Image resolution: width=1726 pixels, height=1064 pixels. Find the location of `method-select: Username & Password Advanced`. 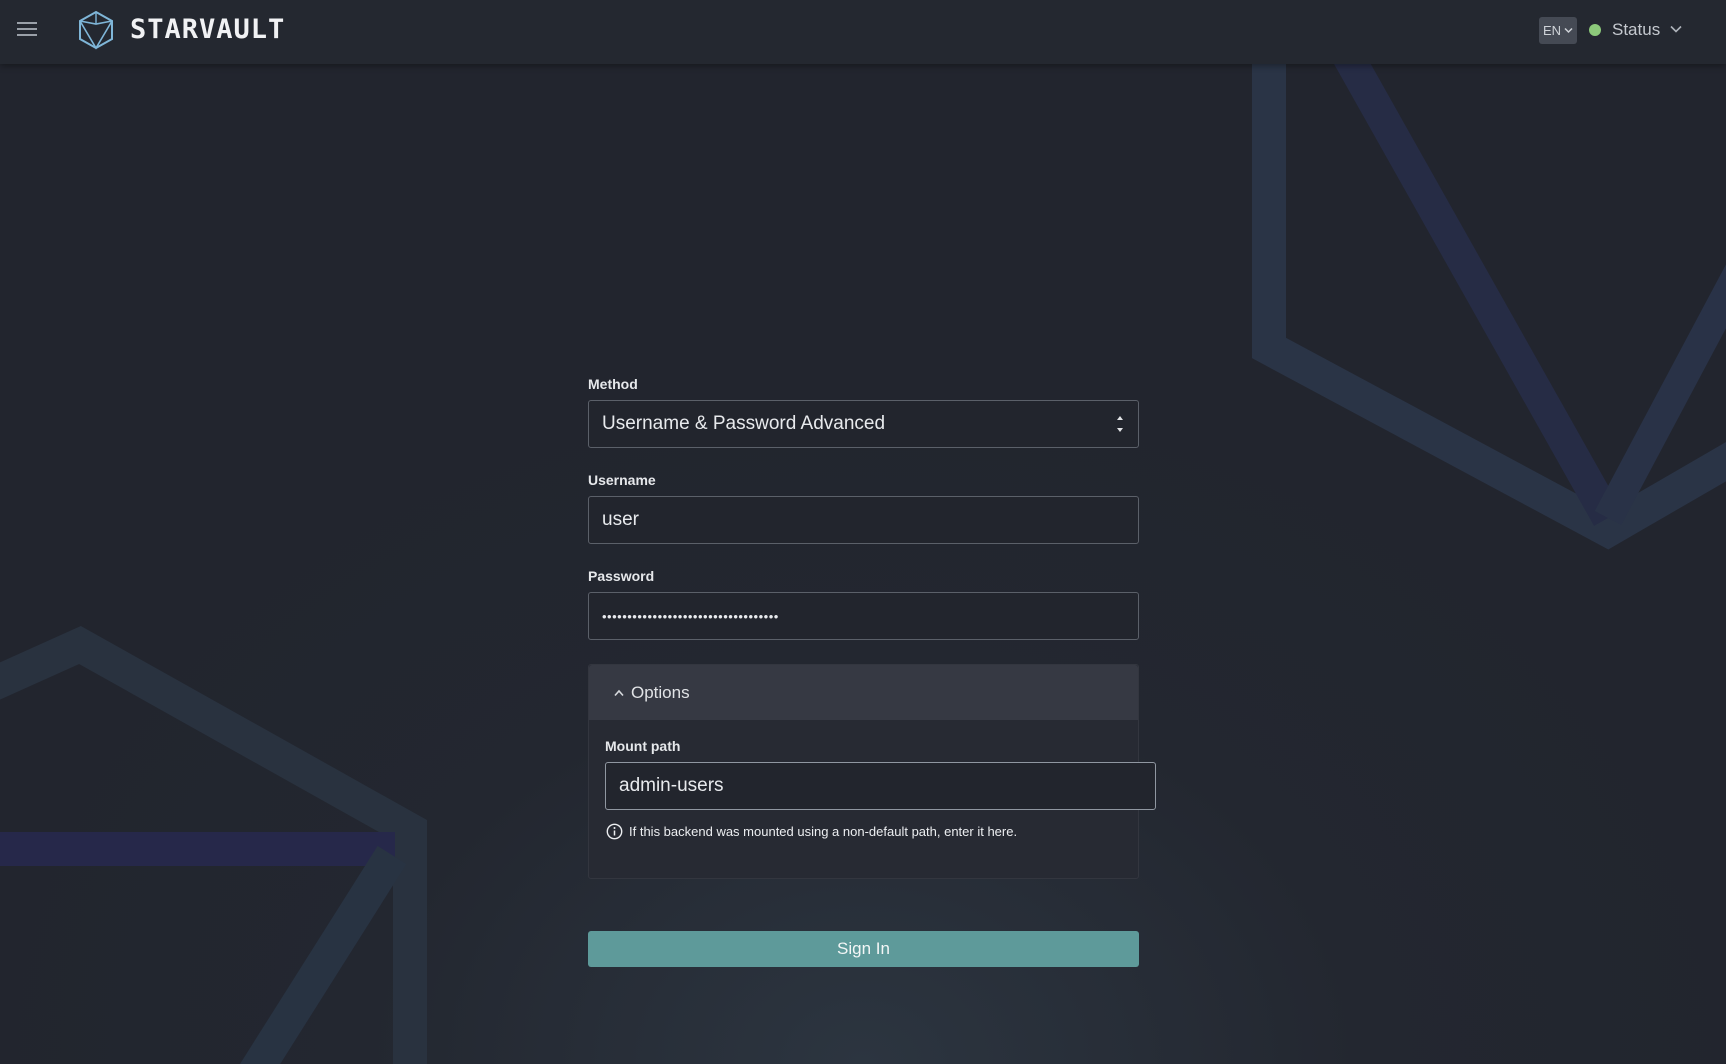

method-select: Username & Password Advanced is located at coordinates (863, 424).